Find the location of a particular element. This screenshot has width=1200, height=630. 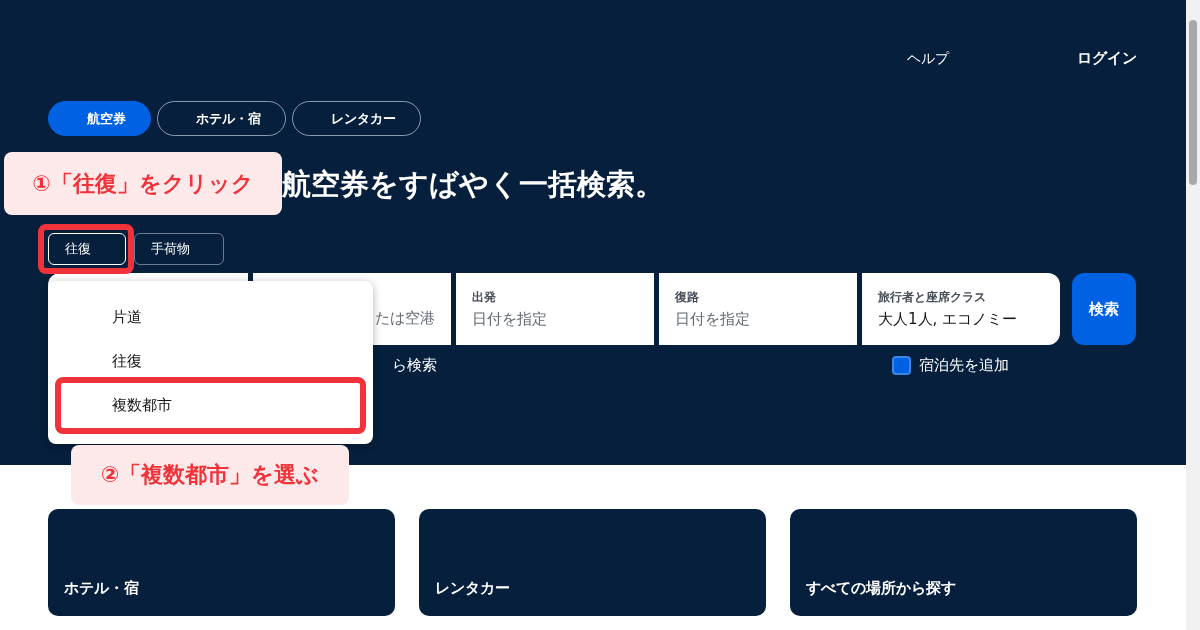

scrollbar is located at coordinates (1193, 315).